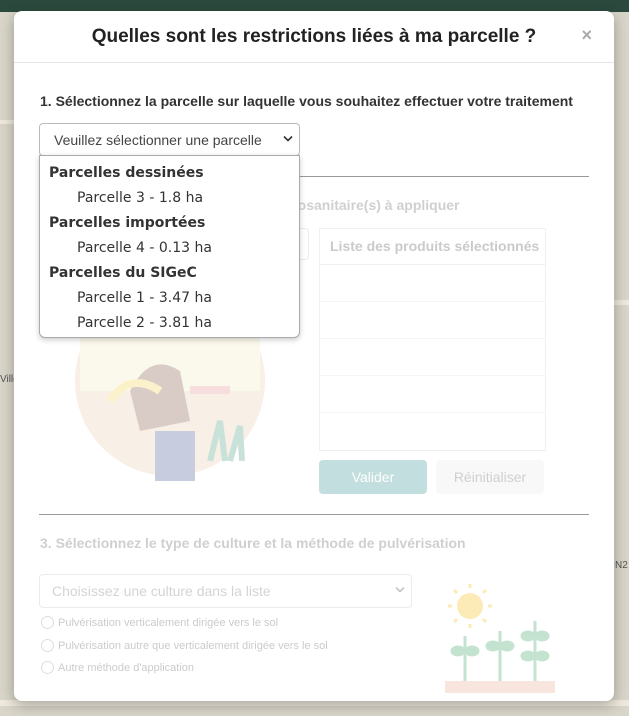  I want to click on selected-products-table: Liste des produits sélectionnés, so click(432, 339).